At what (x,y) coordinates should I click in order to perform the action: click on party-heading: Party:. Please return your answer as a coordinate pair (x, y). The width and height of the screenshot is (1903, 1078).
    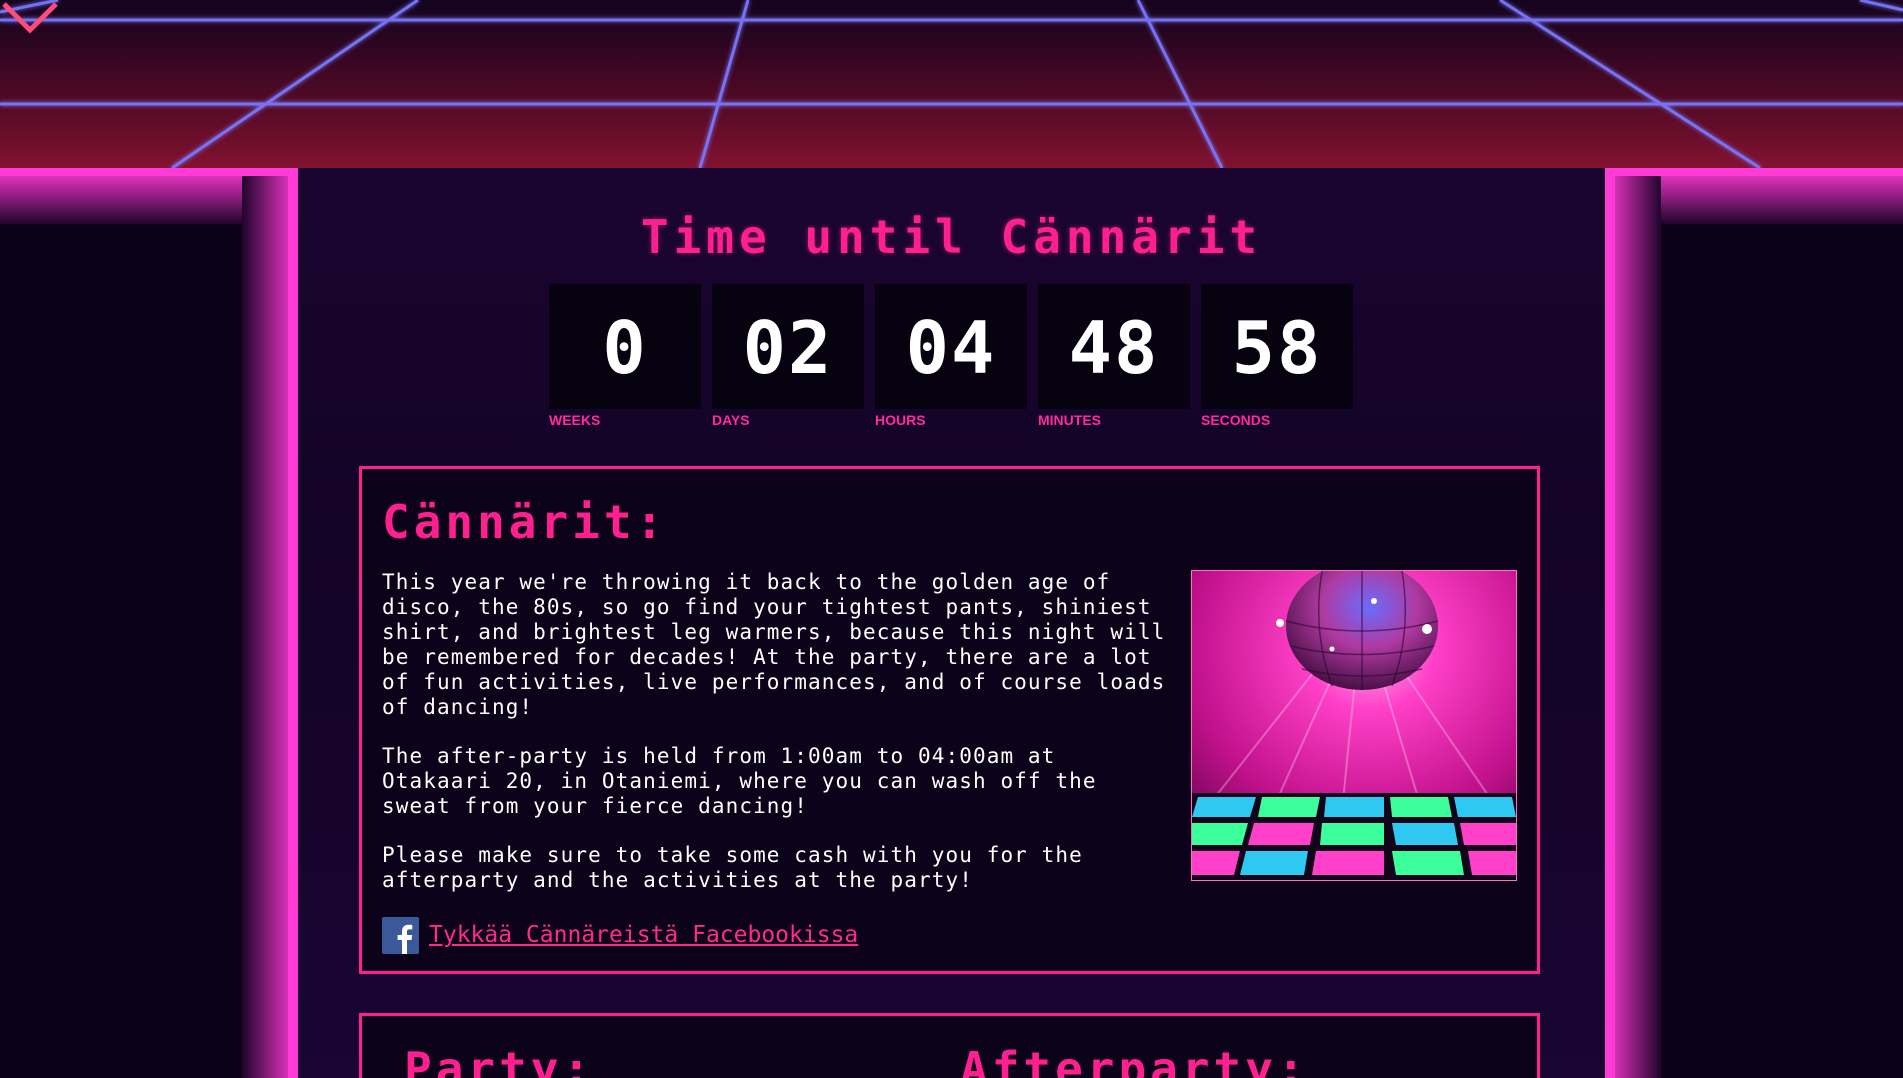
    Looking at the image, I should click on (499, 1060).